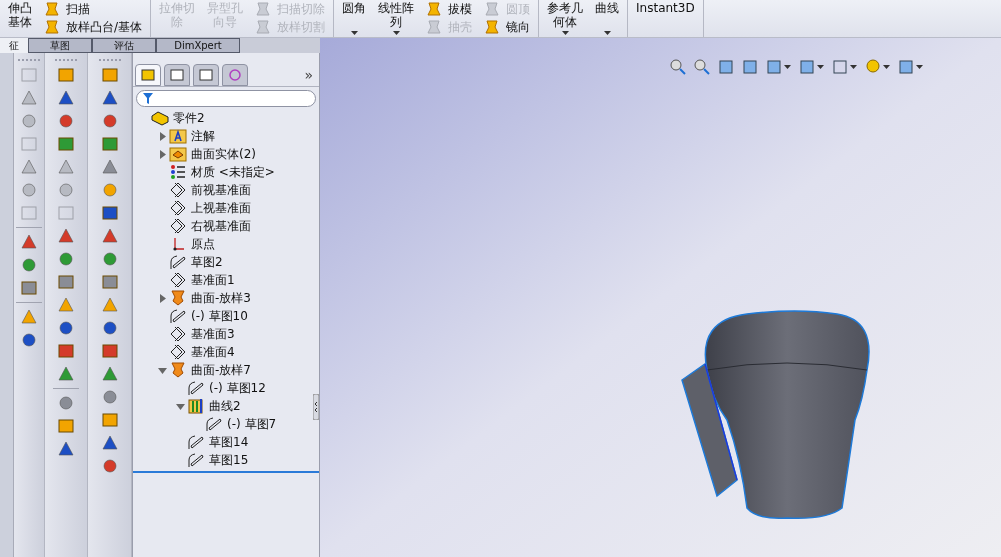  Describe the element at coordinates (203, 136) in the screenshot. I see `tree-item: 注解` at that location.